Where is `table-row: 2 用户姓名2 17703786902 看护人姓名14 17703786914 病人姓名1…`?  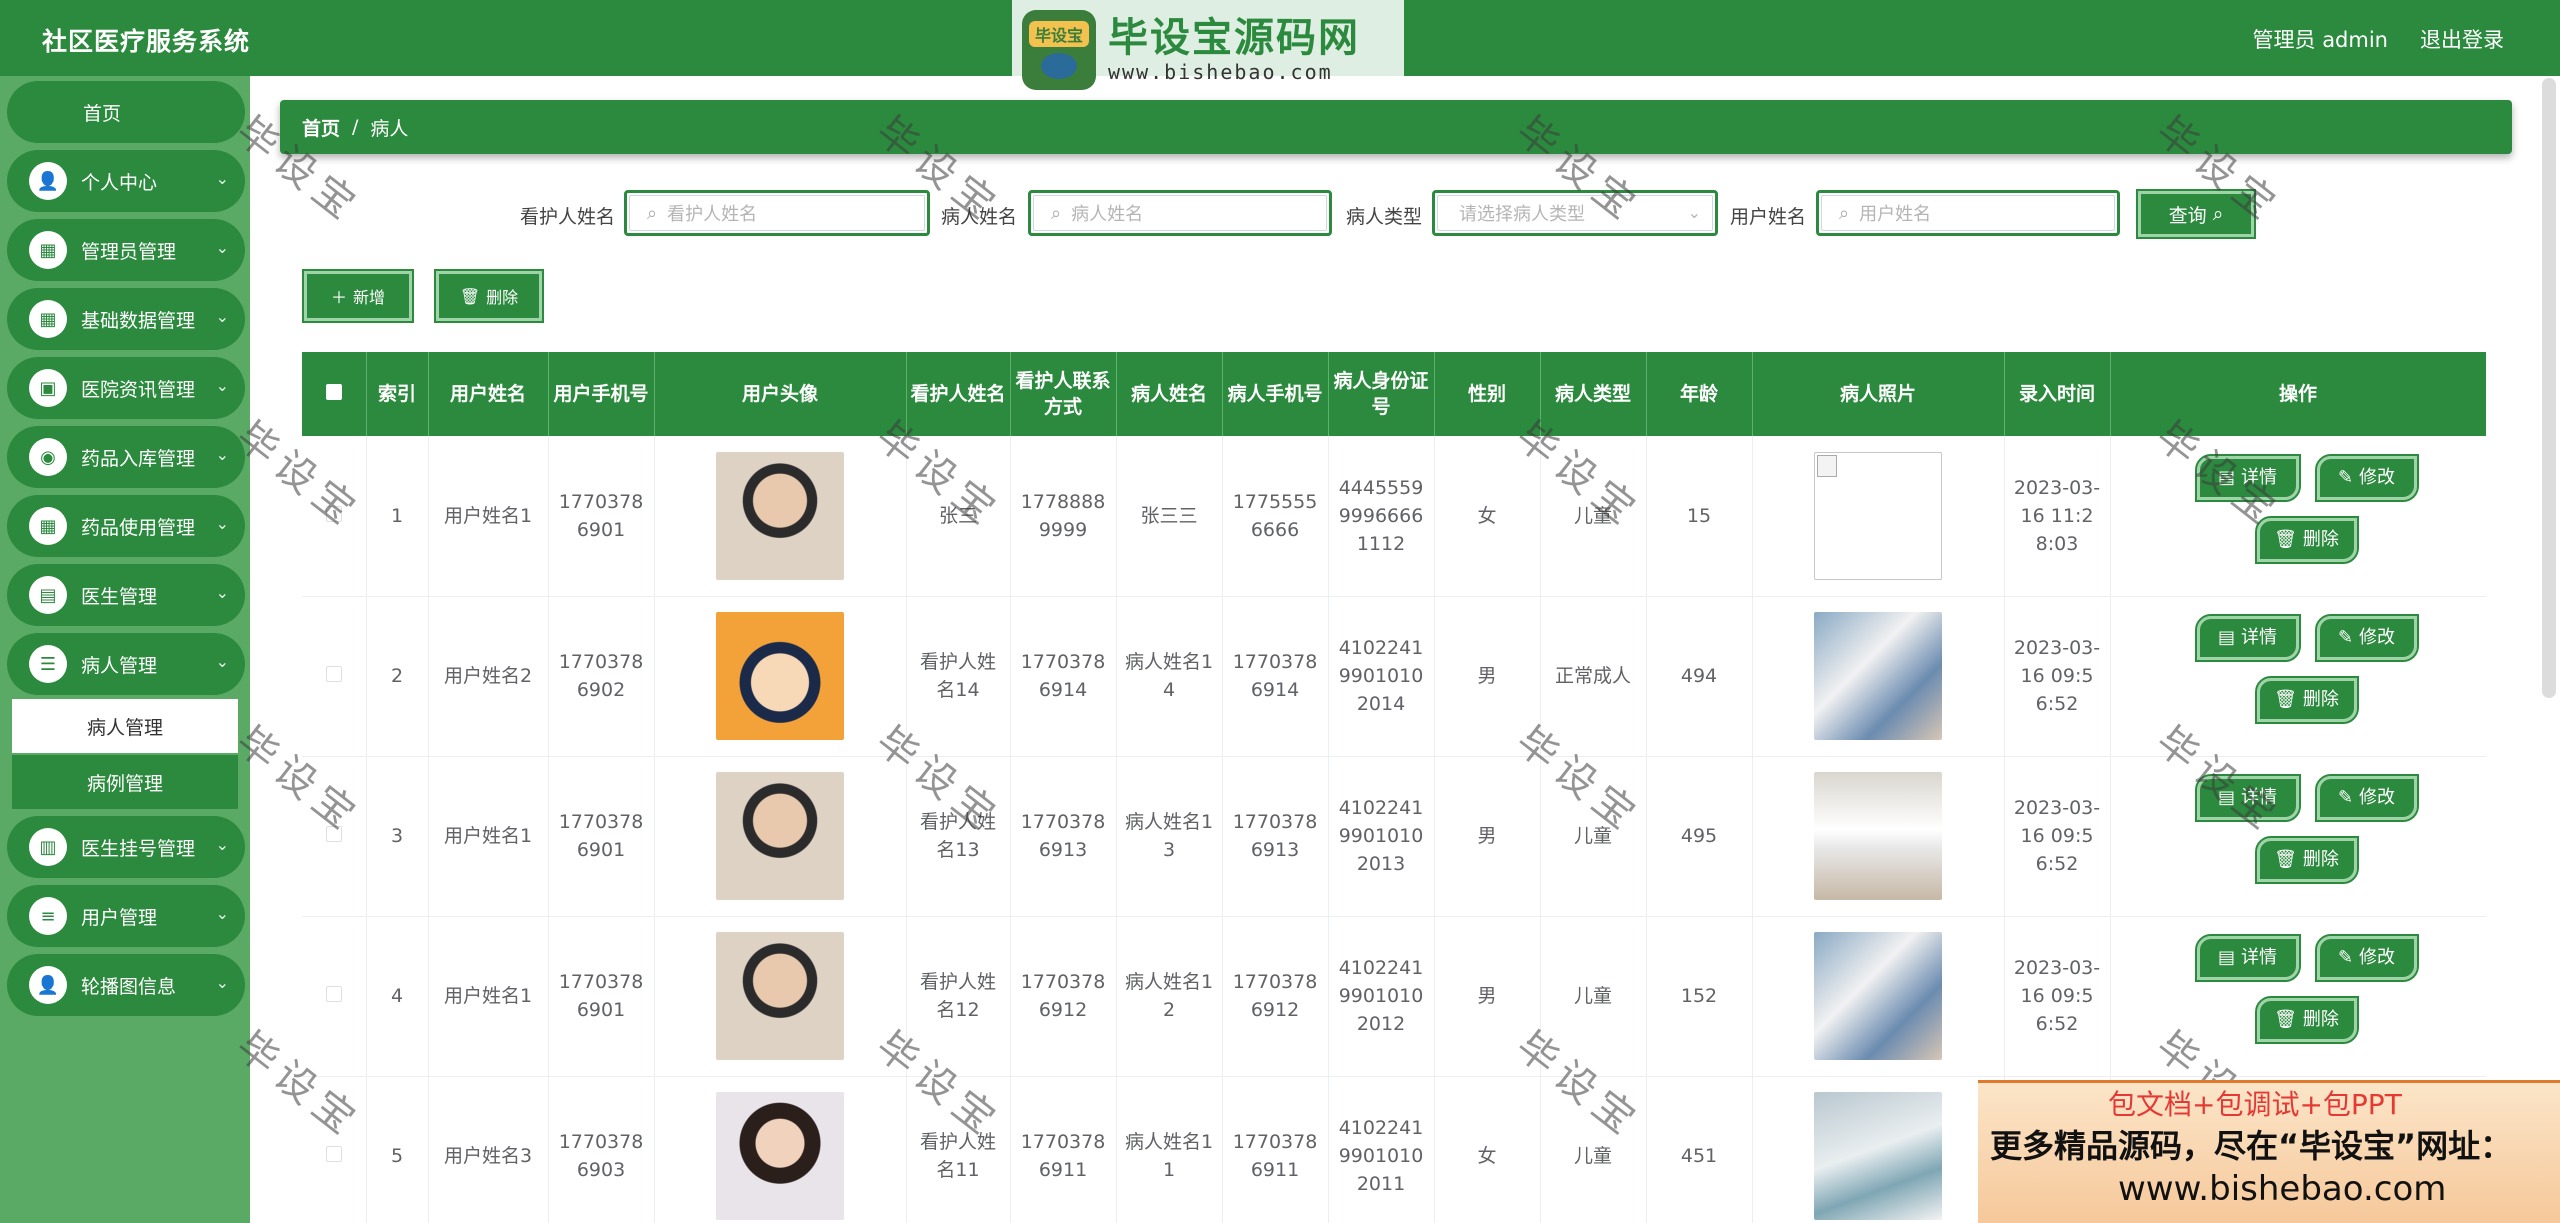
table-row: 2 用户姓名2 17703786902 看护人姓名14 17703786914 病人姓名1… is located at coordinates (1394, 676).